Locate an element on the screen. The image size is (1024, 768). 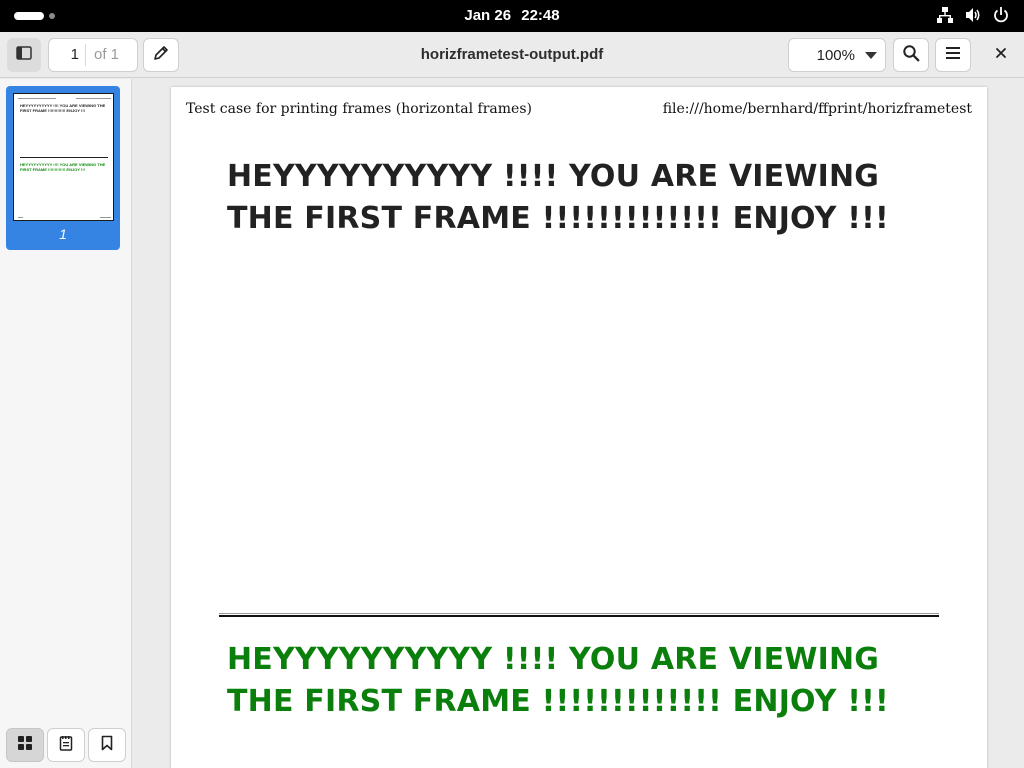
bookmark-icon is located at coordinates (107, 745).